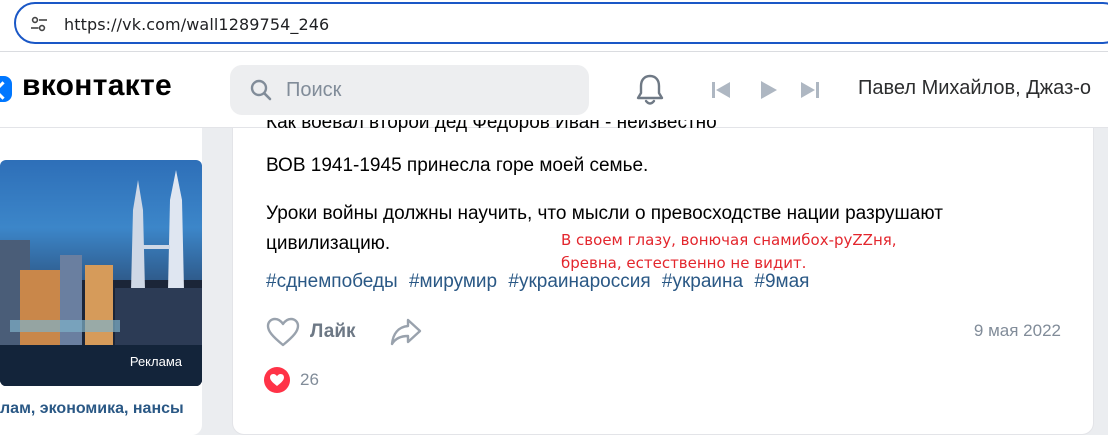  I want to click on search-input, so click(426, 90).